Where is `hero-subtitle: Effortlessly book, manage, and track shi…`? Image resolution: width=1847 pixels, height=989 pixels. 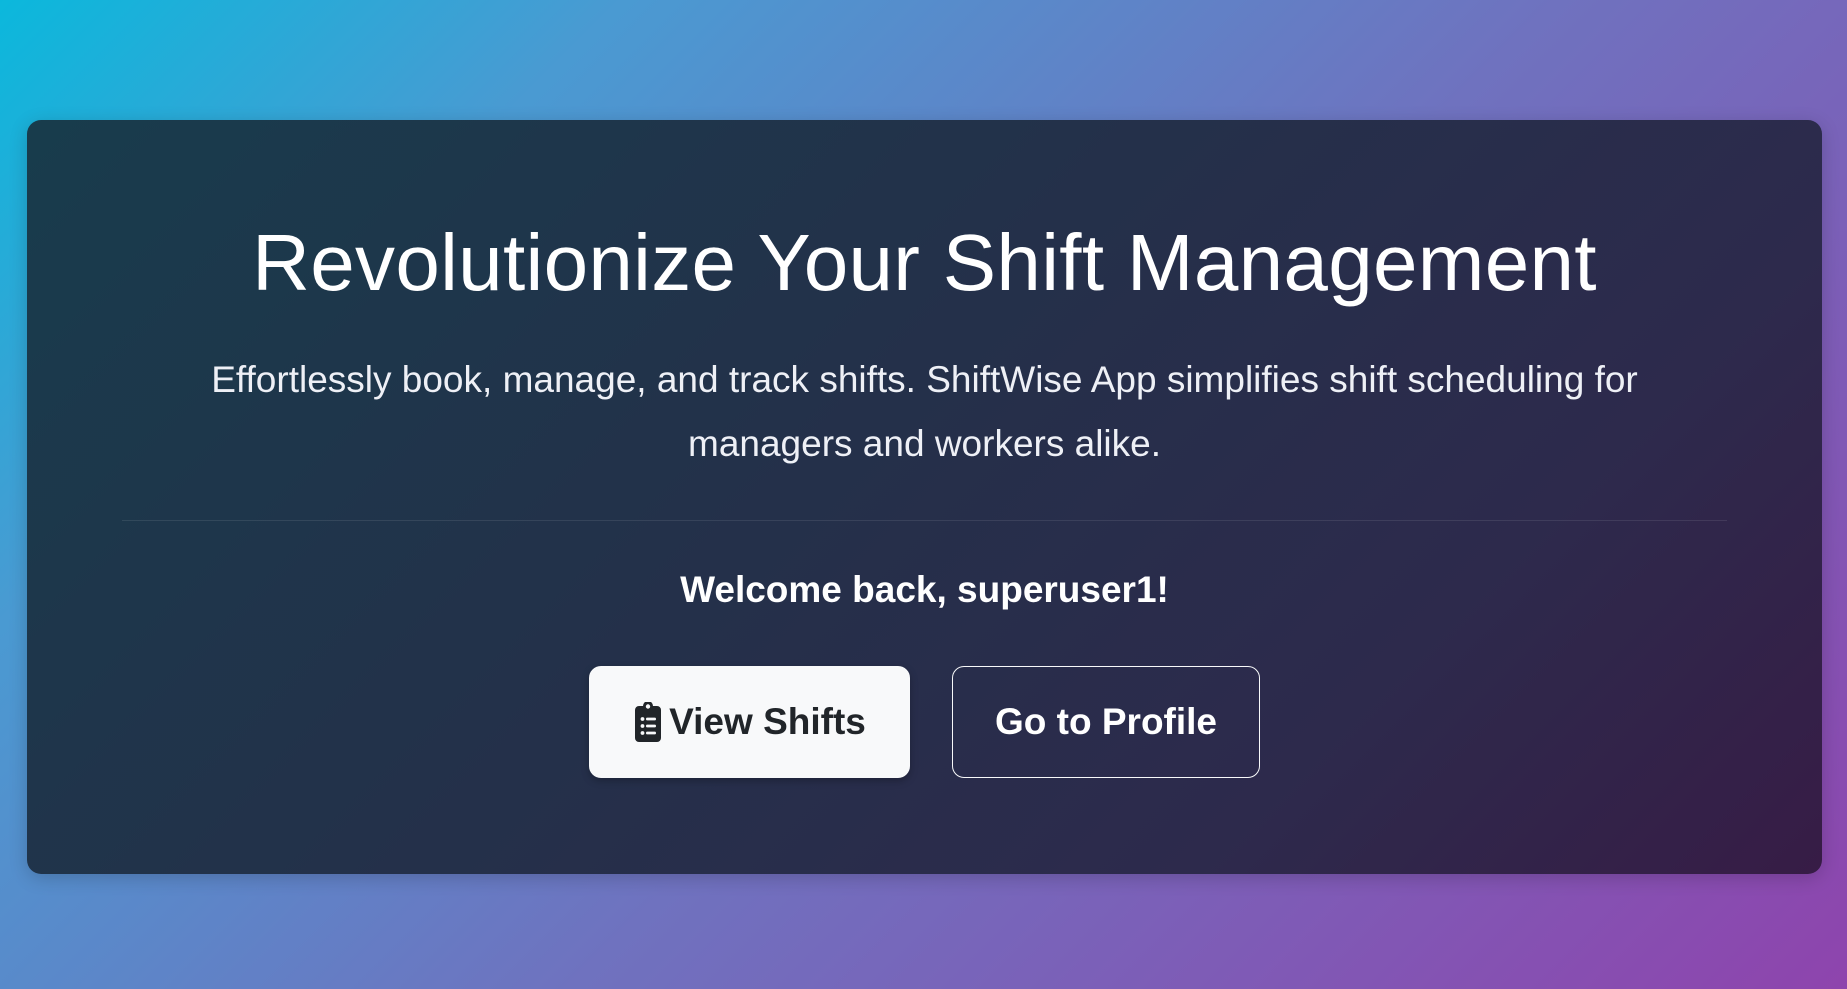 hero-subtitle: Effortlessly book, manage, and track shi… is located at coordinates (924, 411).